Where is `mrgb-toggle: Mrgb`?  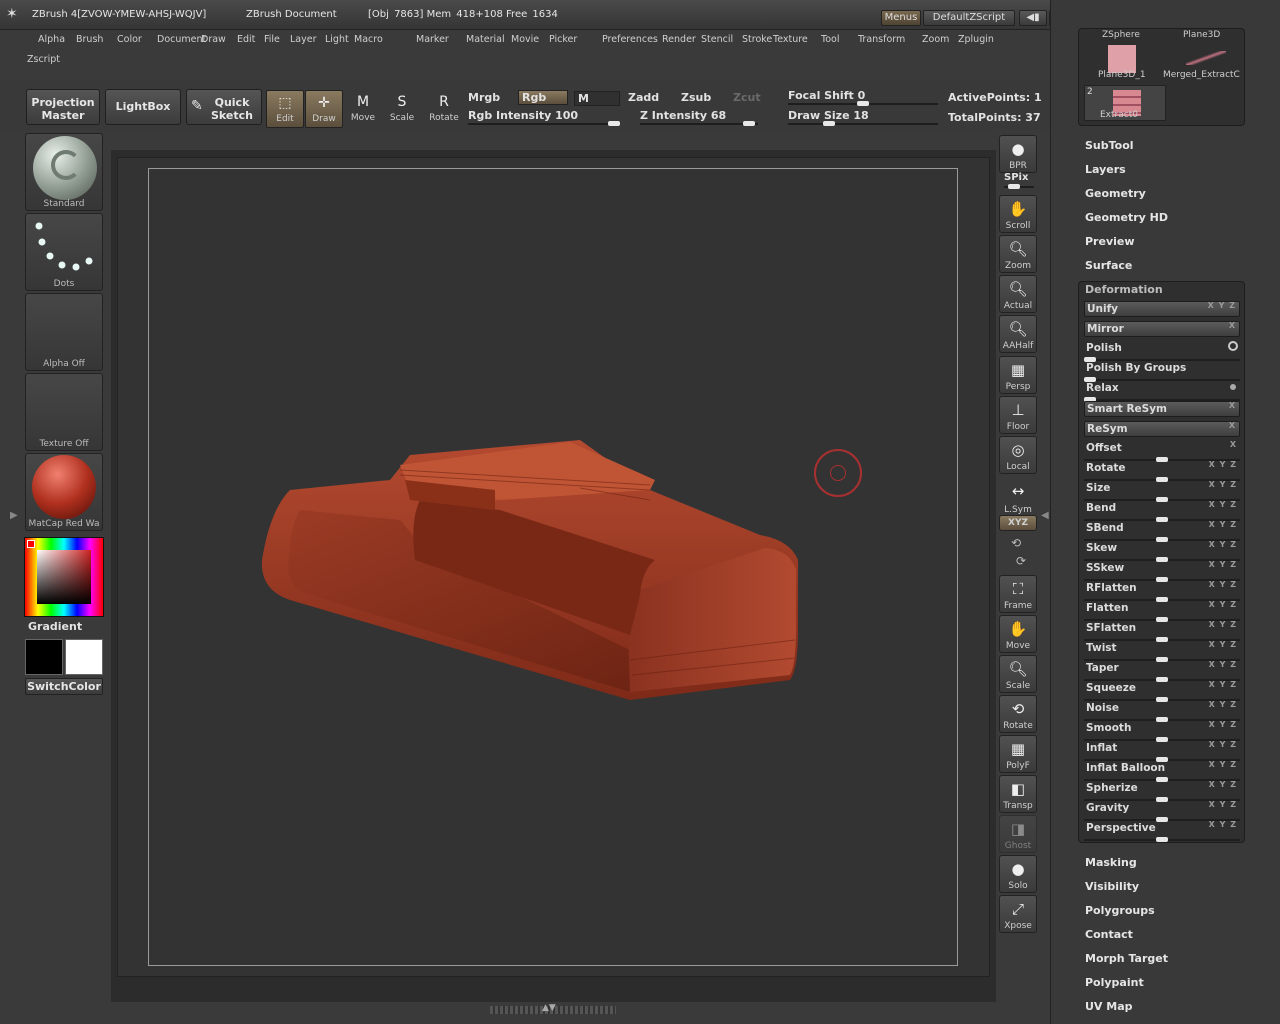 mrgb-toggle: Mrgb is located at coordinates (484, 97).